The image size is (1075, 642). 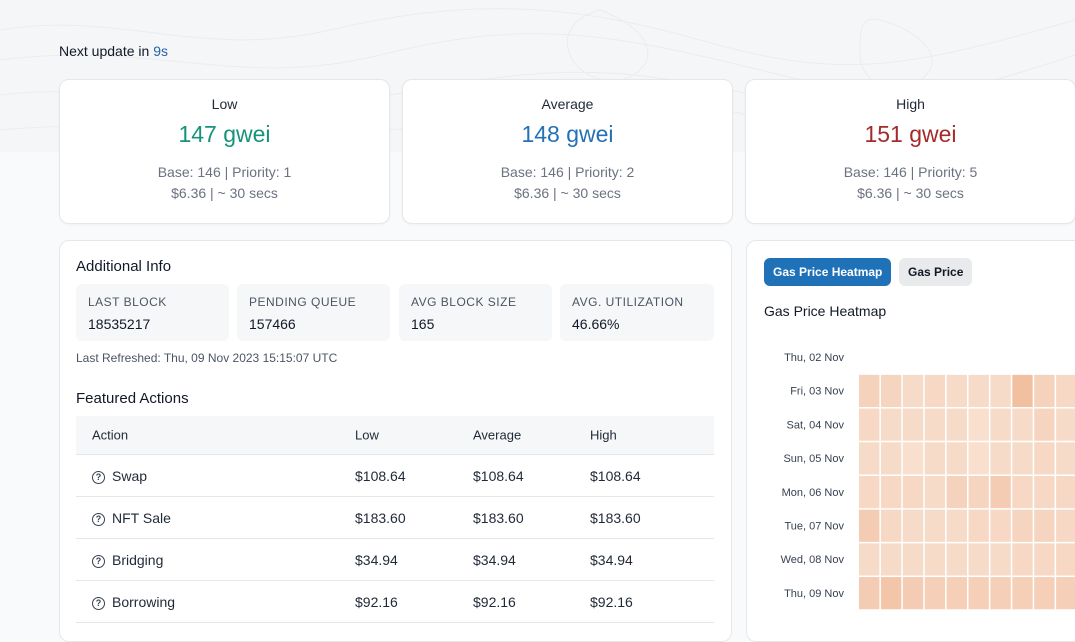 What do you see at coordinates (611, 559) in the screenshot?
I see `cell-high: $34.94` at bounding box center [611, 559].